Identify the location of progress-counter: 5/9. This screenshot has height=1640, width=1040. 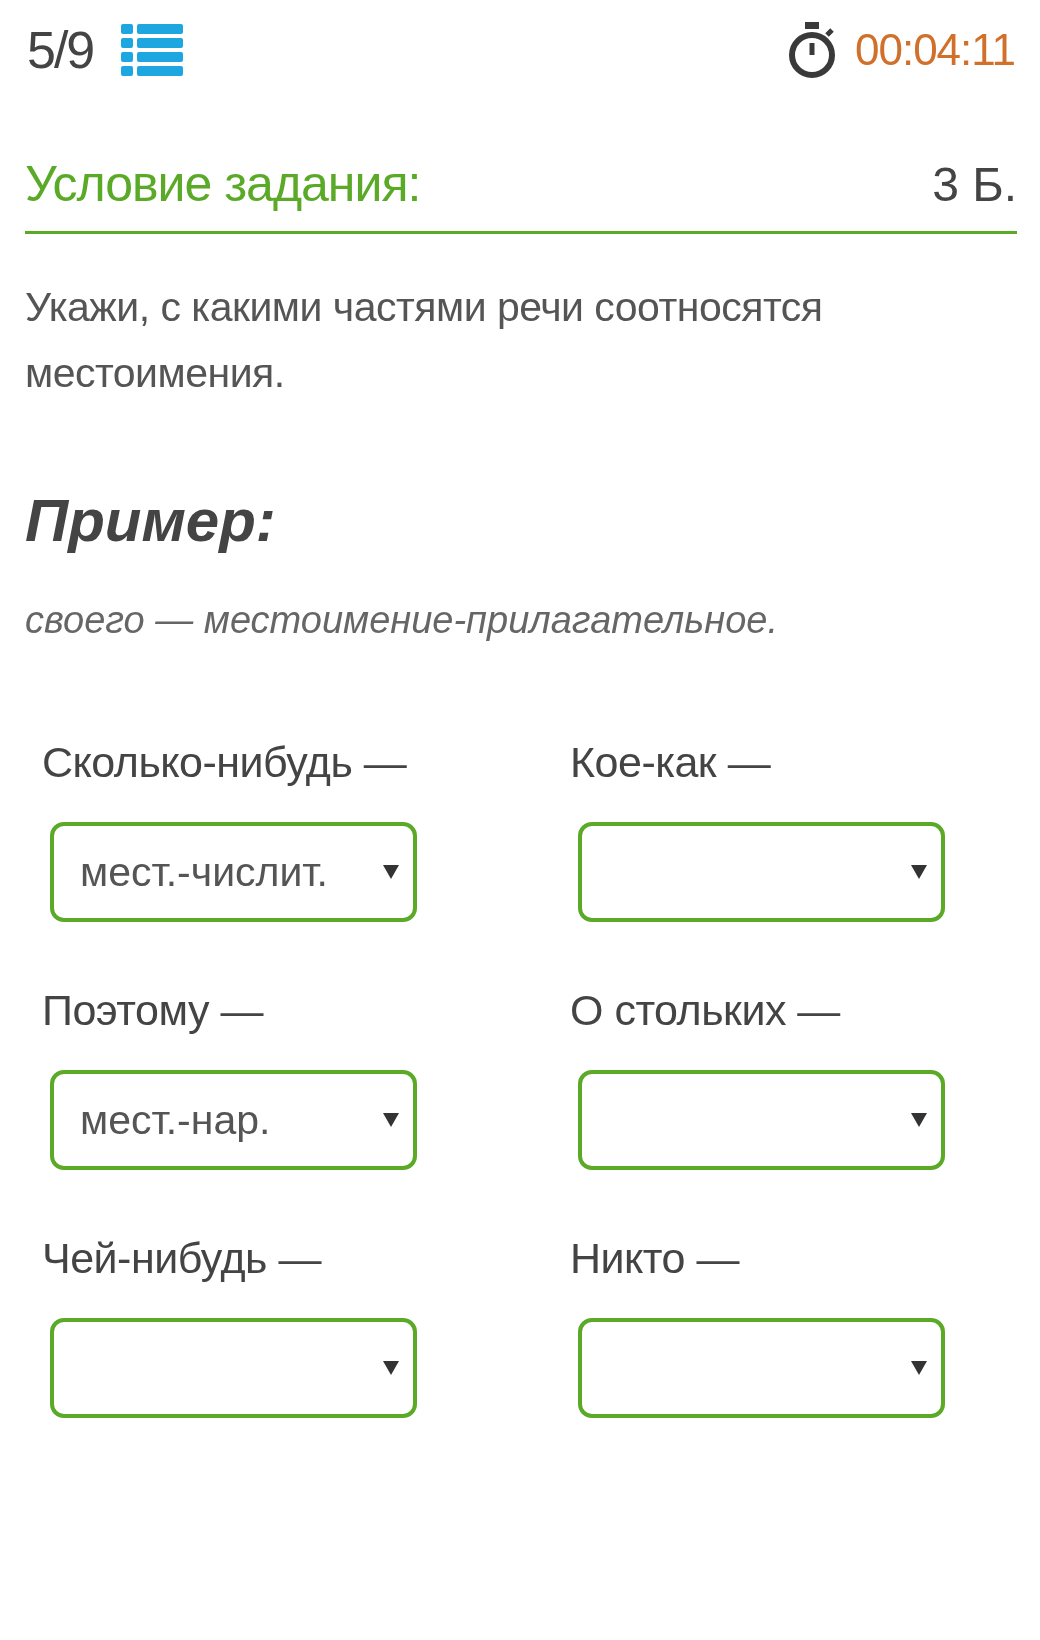
(60, 50).